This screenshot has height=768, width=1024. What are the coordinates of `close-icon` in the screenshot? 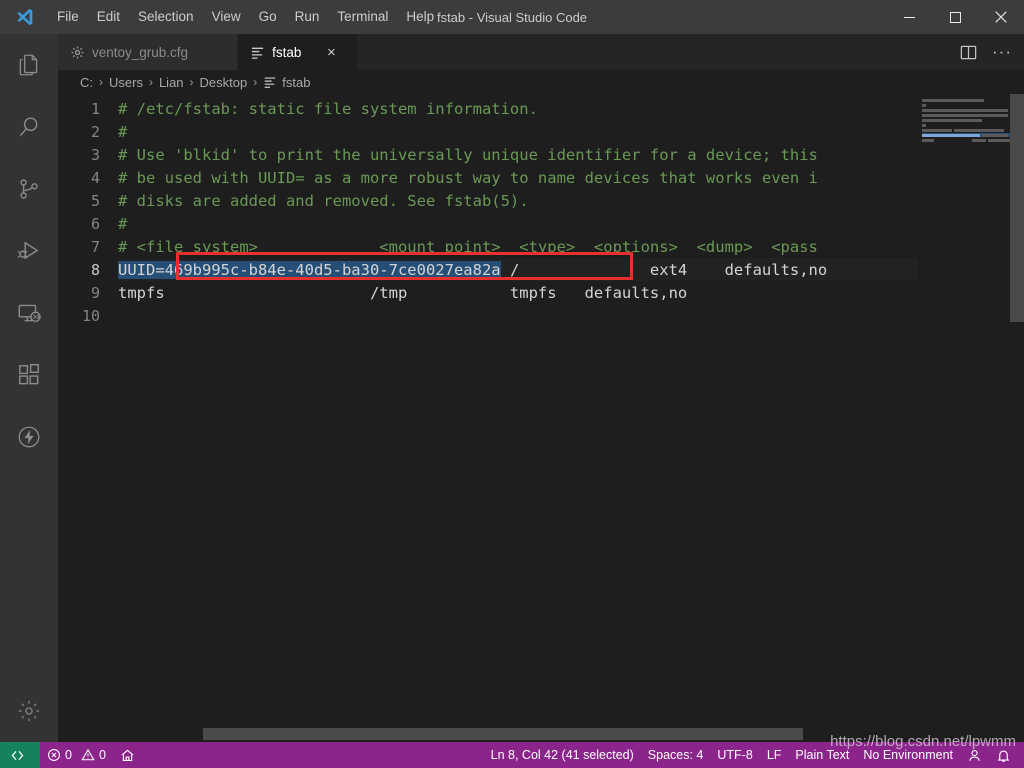 It's located at (1001, 17).